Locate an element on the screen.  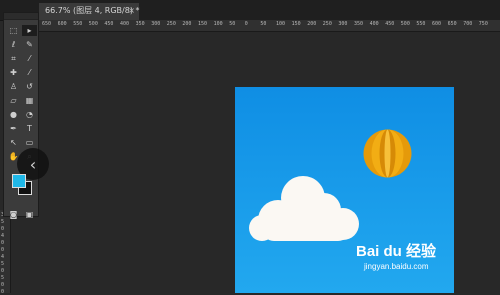
cloud-illustration is located at coordinates (304, 208).